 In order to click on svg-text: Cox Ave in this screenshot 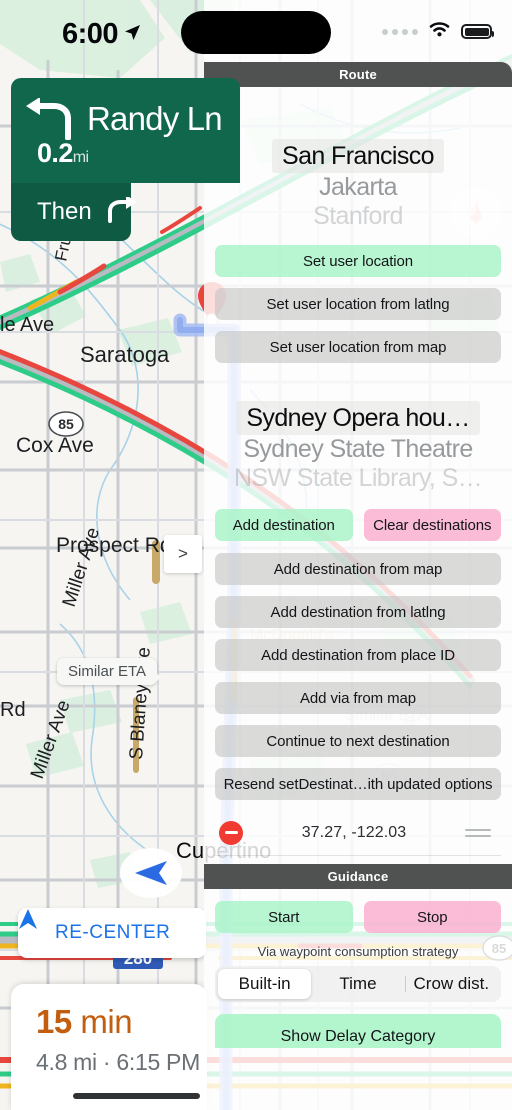, I will do `click(55, 445)`.